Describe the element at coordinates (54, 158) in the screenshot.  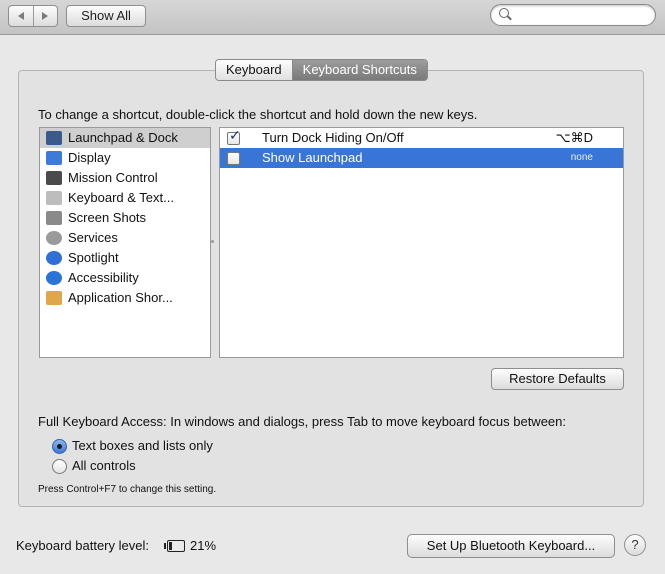
I see `display-icon` at that location.